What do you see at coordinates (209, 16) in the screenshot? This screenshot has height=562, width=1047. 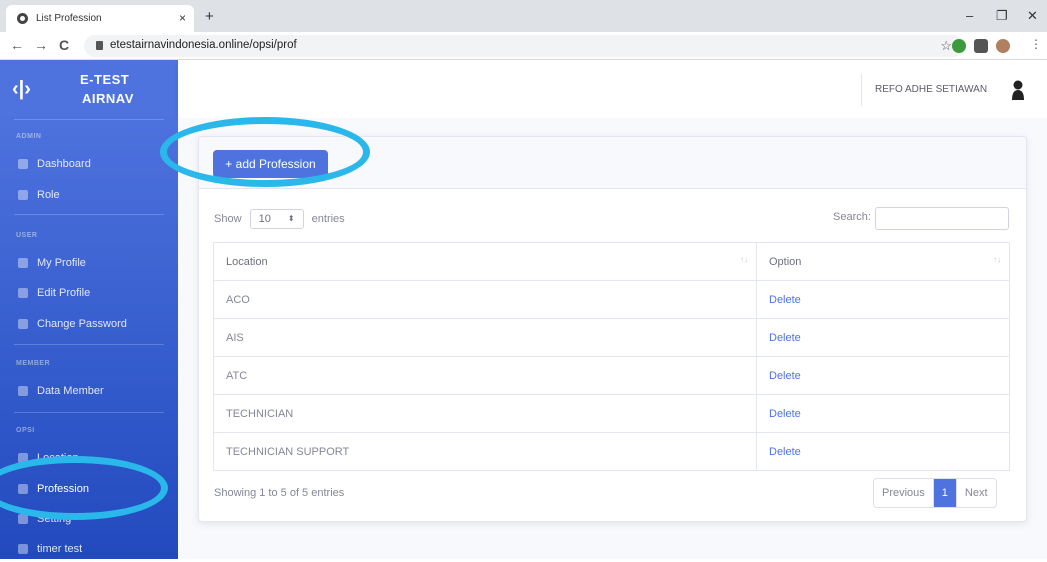 I see `new-tab-button: +` at bounding box center [209, 16].